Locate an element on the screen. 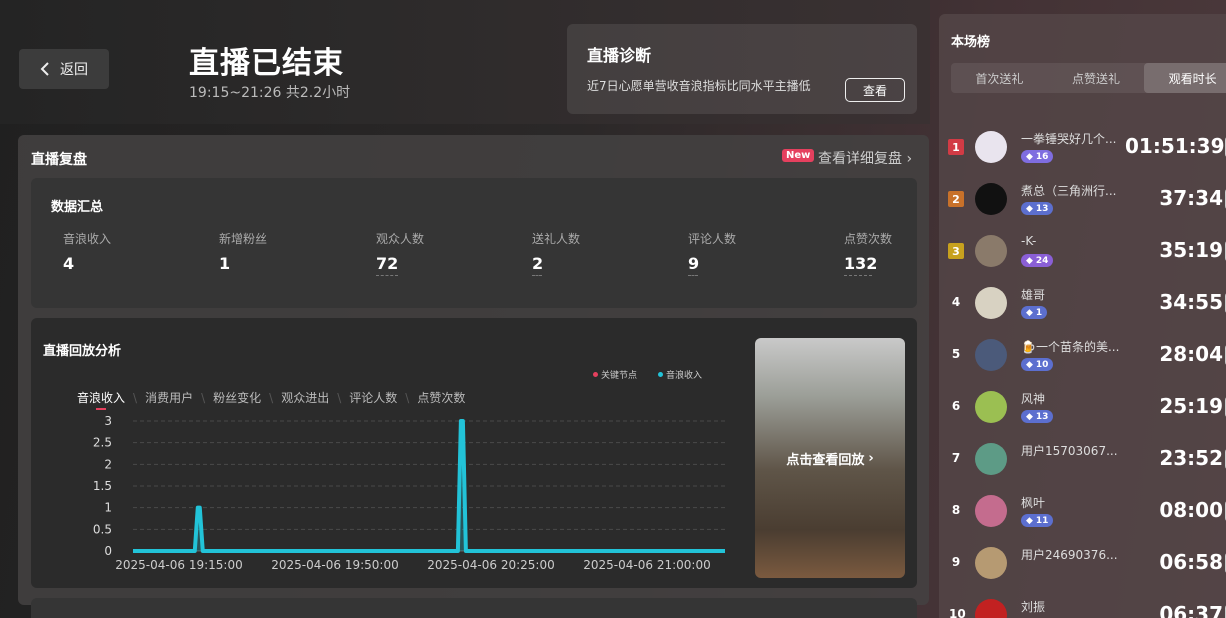 This screenshot has height=618, width=1226. stat-label: 评论人数 is located at coordinates (712, 239).